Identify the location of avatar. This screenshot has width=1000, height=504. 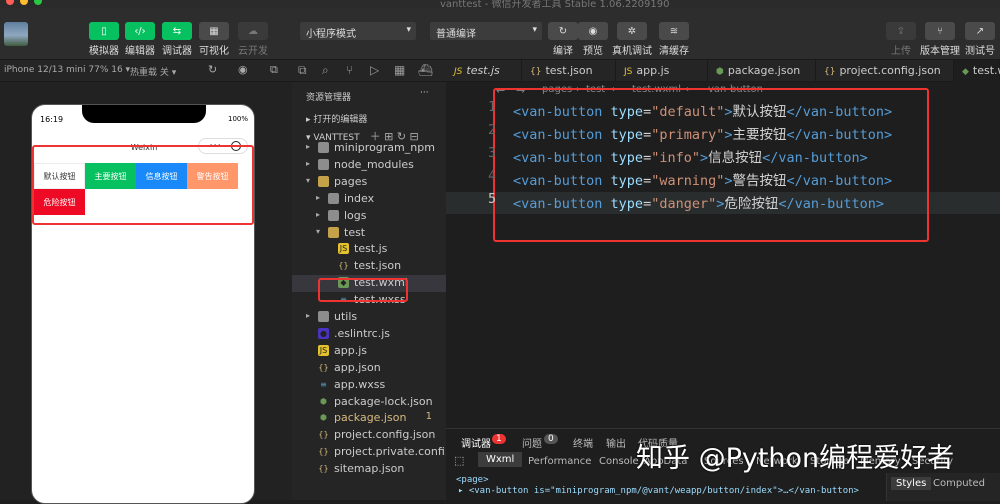
(16, 34).